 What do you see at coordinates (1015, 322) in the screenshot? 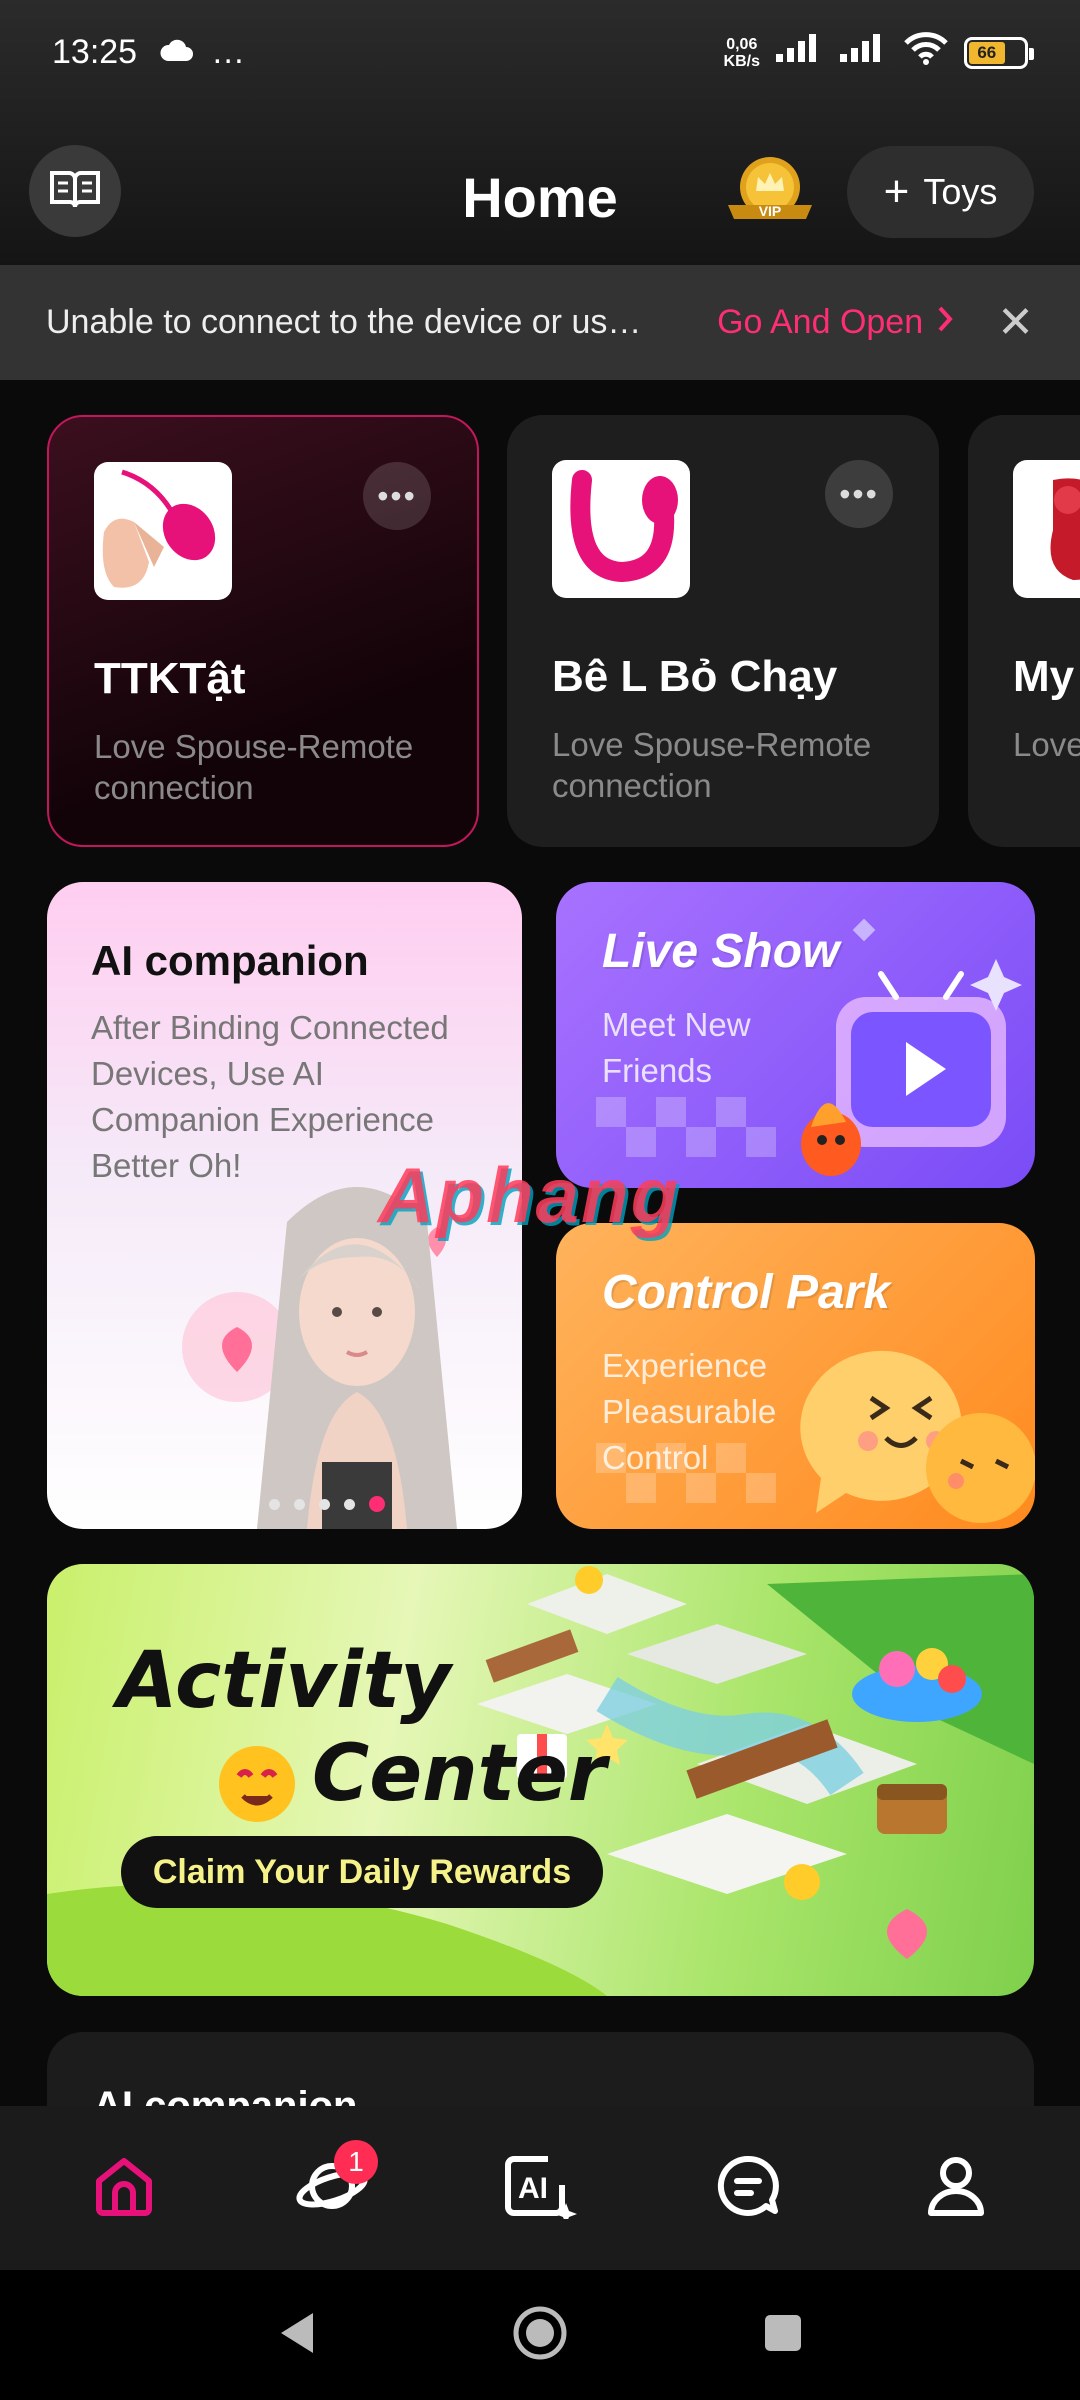
I see `close-icon: ✕` at bounding box center [1015, 322].